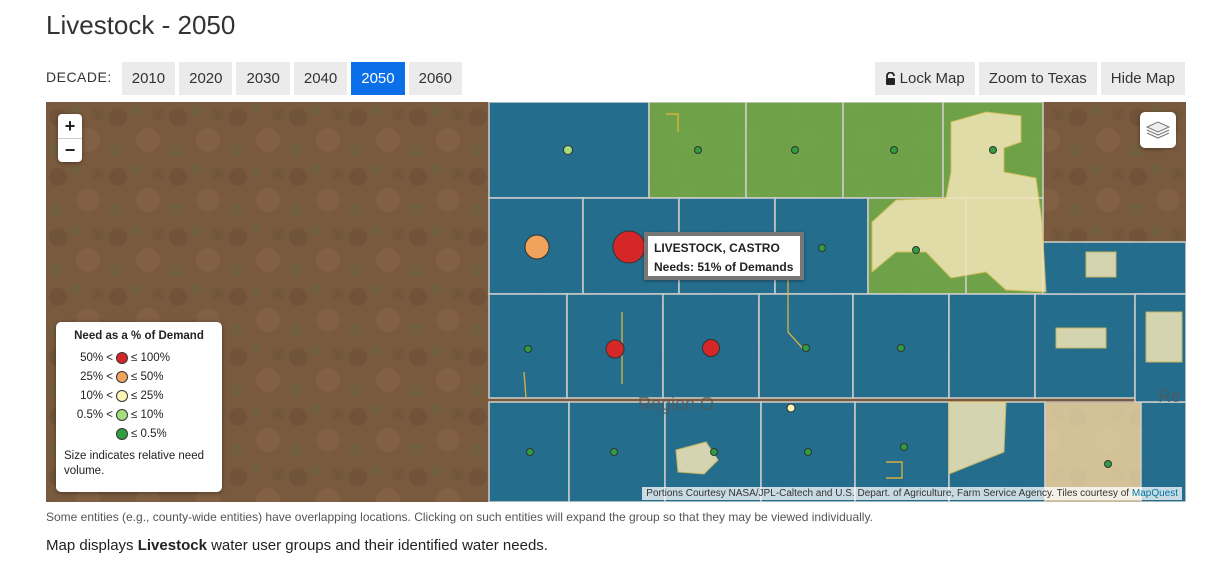  What do you see at coordinates (96, 376) in the screenshot?
I see `legend-range: 25% <` at bounding box center [96, 376].